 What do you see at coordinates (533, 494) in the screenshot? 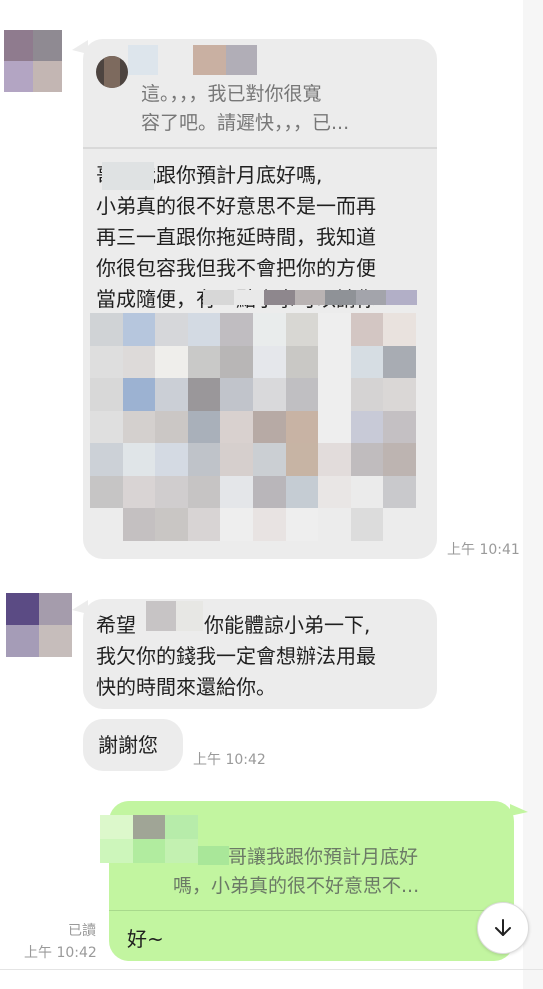
I see `right-edge-strip` at bounding box center [533, 494].